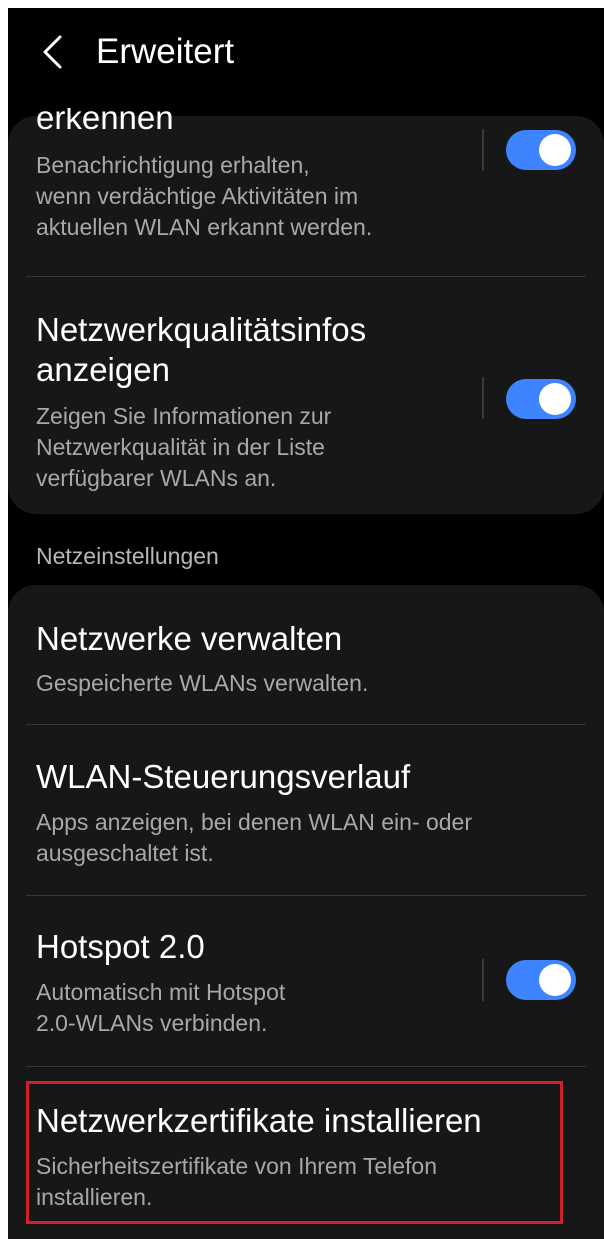  I want to click on back-button, so click(52, 52).